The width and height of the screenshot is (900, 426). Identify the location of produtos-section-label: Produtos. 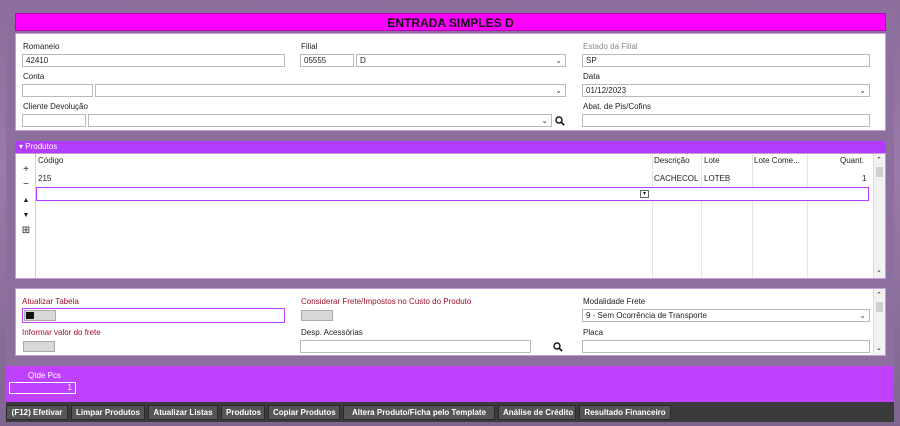
(41, 146).